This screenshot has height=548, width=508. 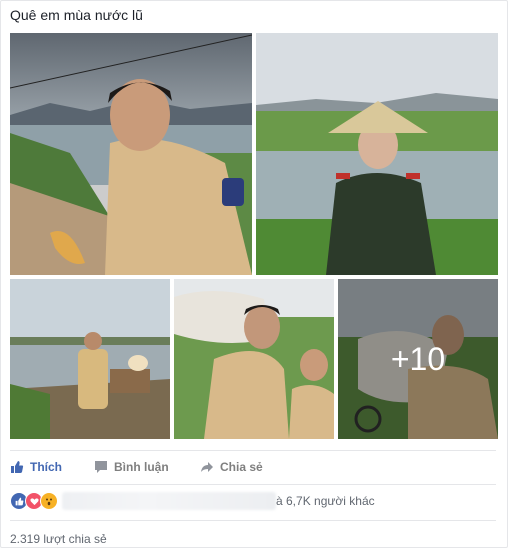 What do you see at coordinates (207, 467) in the screenshot?
I see `share-arrow-icon` at bounding box center [207, 467].